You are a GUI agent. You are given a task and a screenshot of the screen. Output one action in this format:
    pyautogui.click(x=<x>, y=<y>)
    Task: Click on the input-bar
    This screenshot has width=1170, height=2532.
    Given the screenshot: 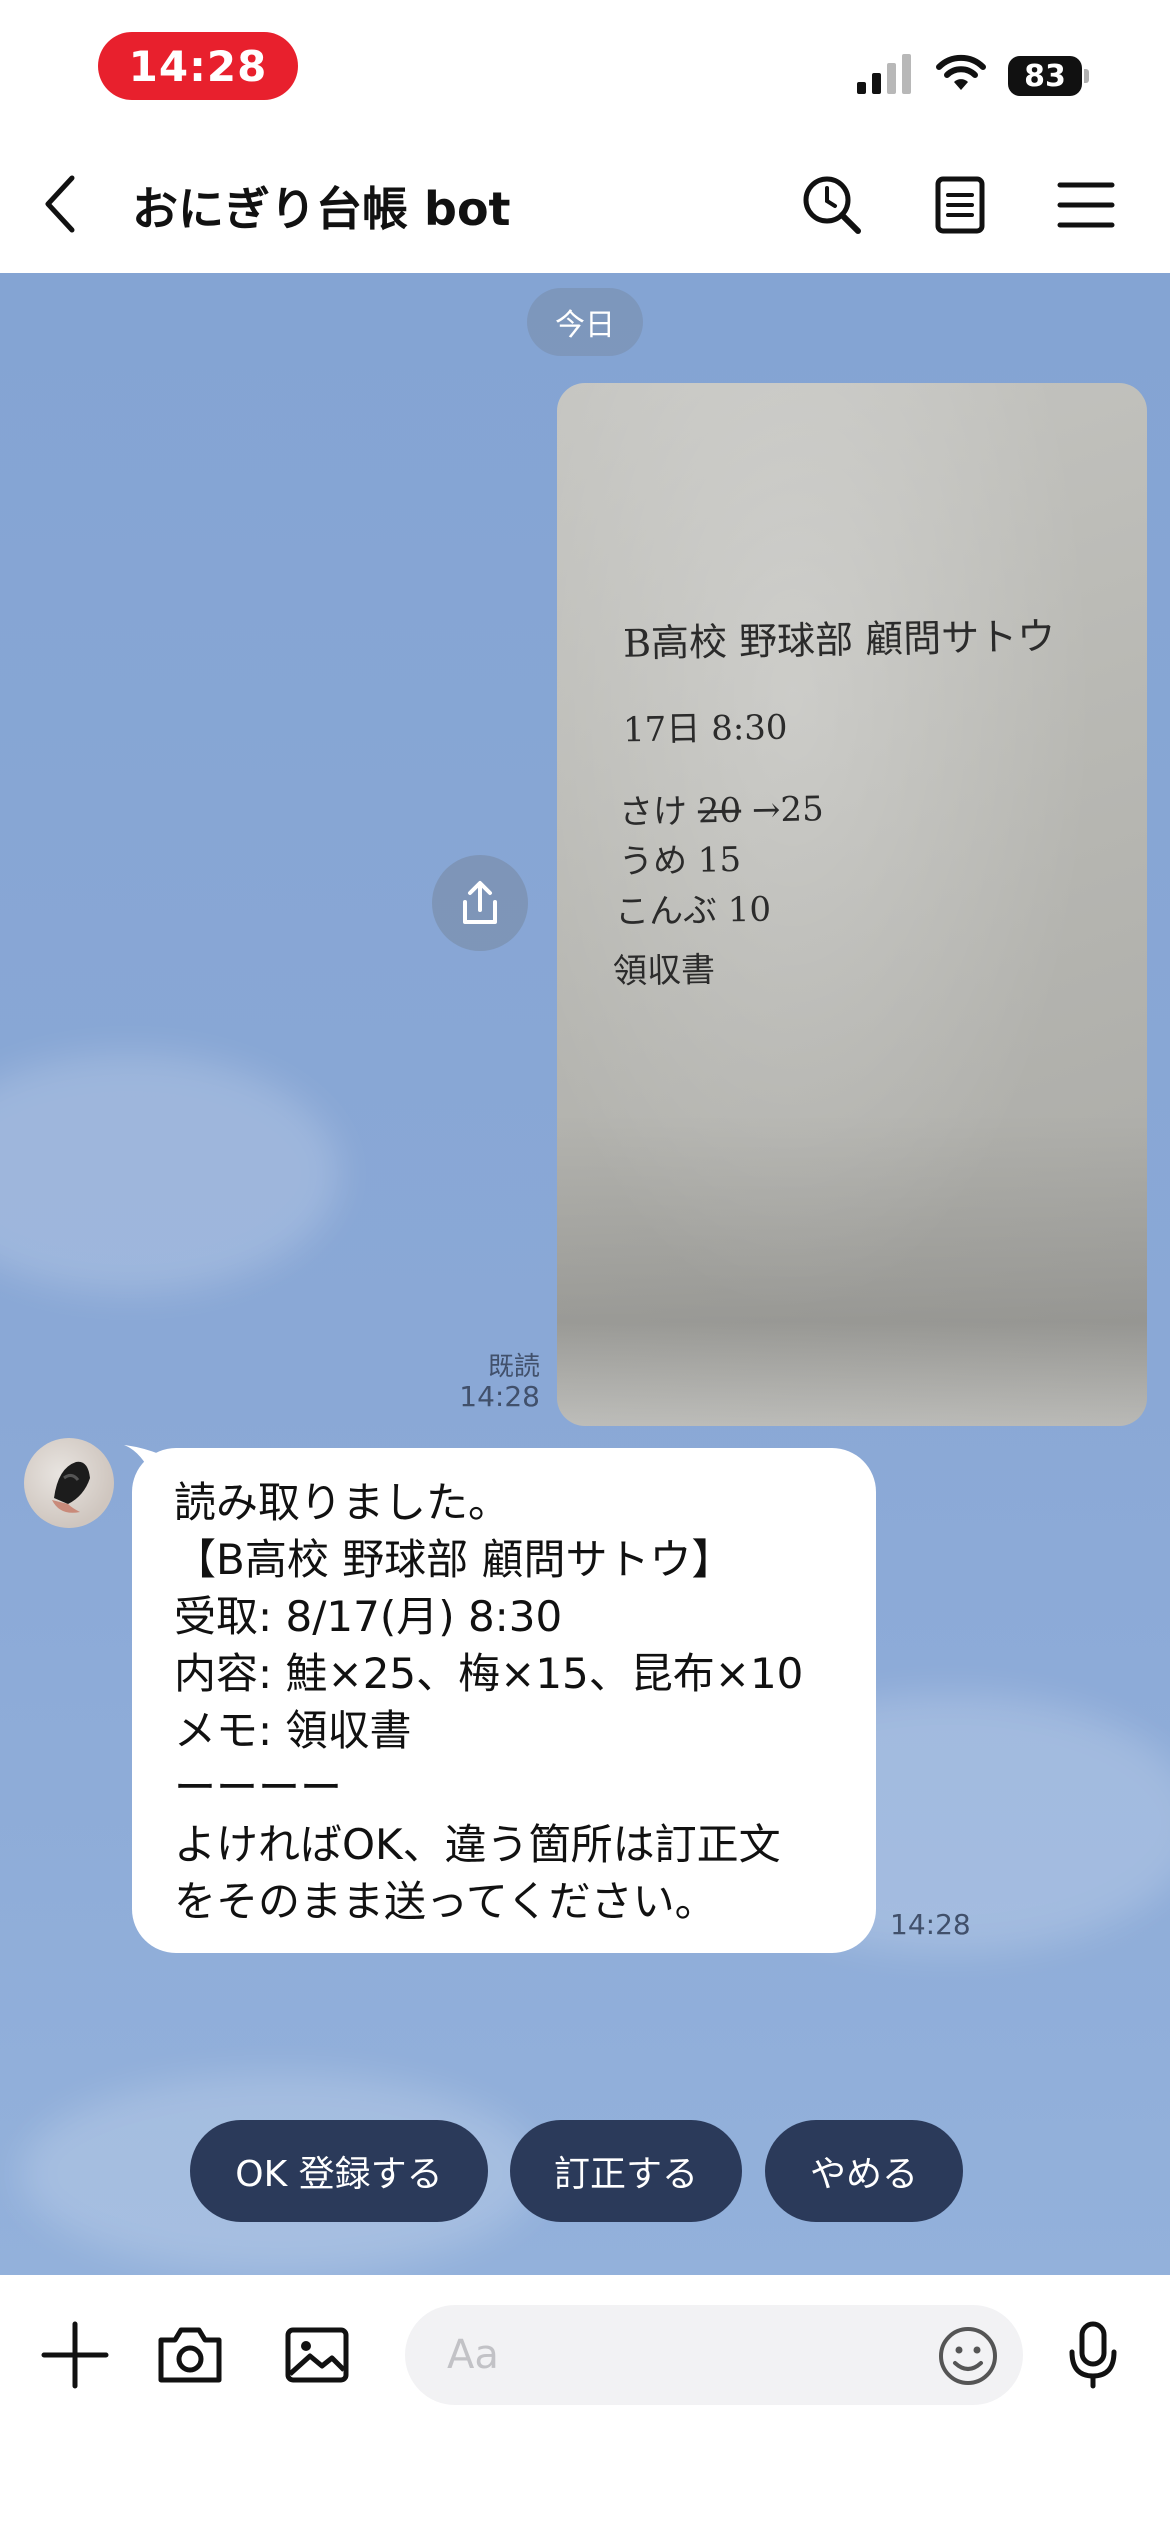 What is the action you would take?
    pyautogui.click(x=585, y=2403)
    